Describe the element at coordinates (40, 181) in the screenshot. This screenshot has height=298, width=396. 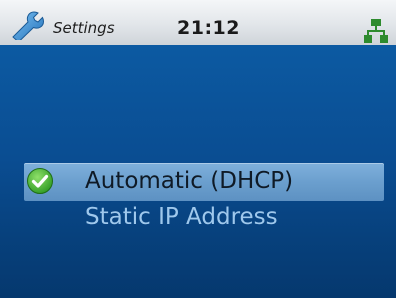
I see `check-icon` at that location.